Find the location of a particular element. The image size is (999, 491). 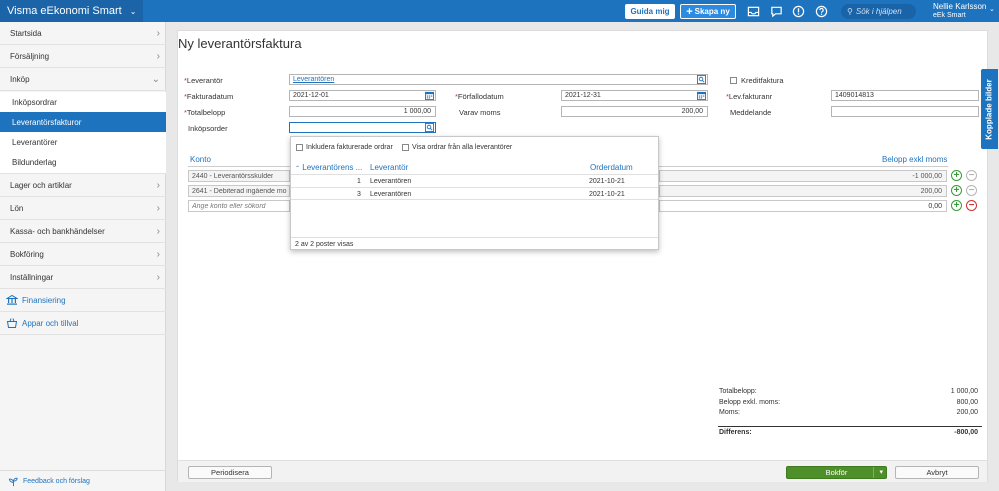

sidebar-subitem-inkopsordrar: Inköpsordrar is located at coordinates (83, 102).